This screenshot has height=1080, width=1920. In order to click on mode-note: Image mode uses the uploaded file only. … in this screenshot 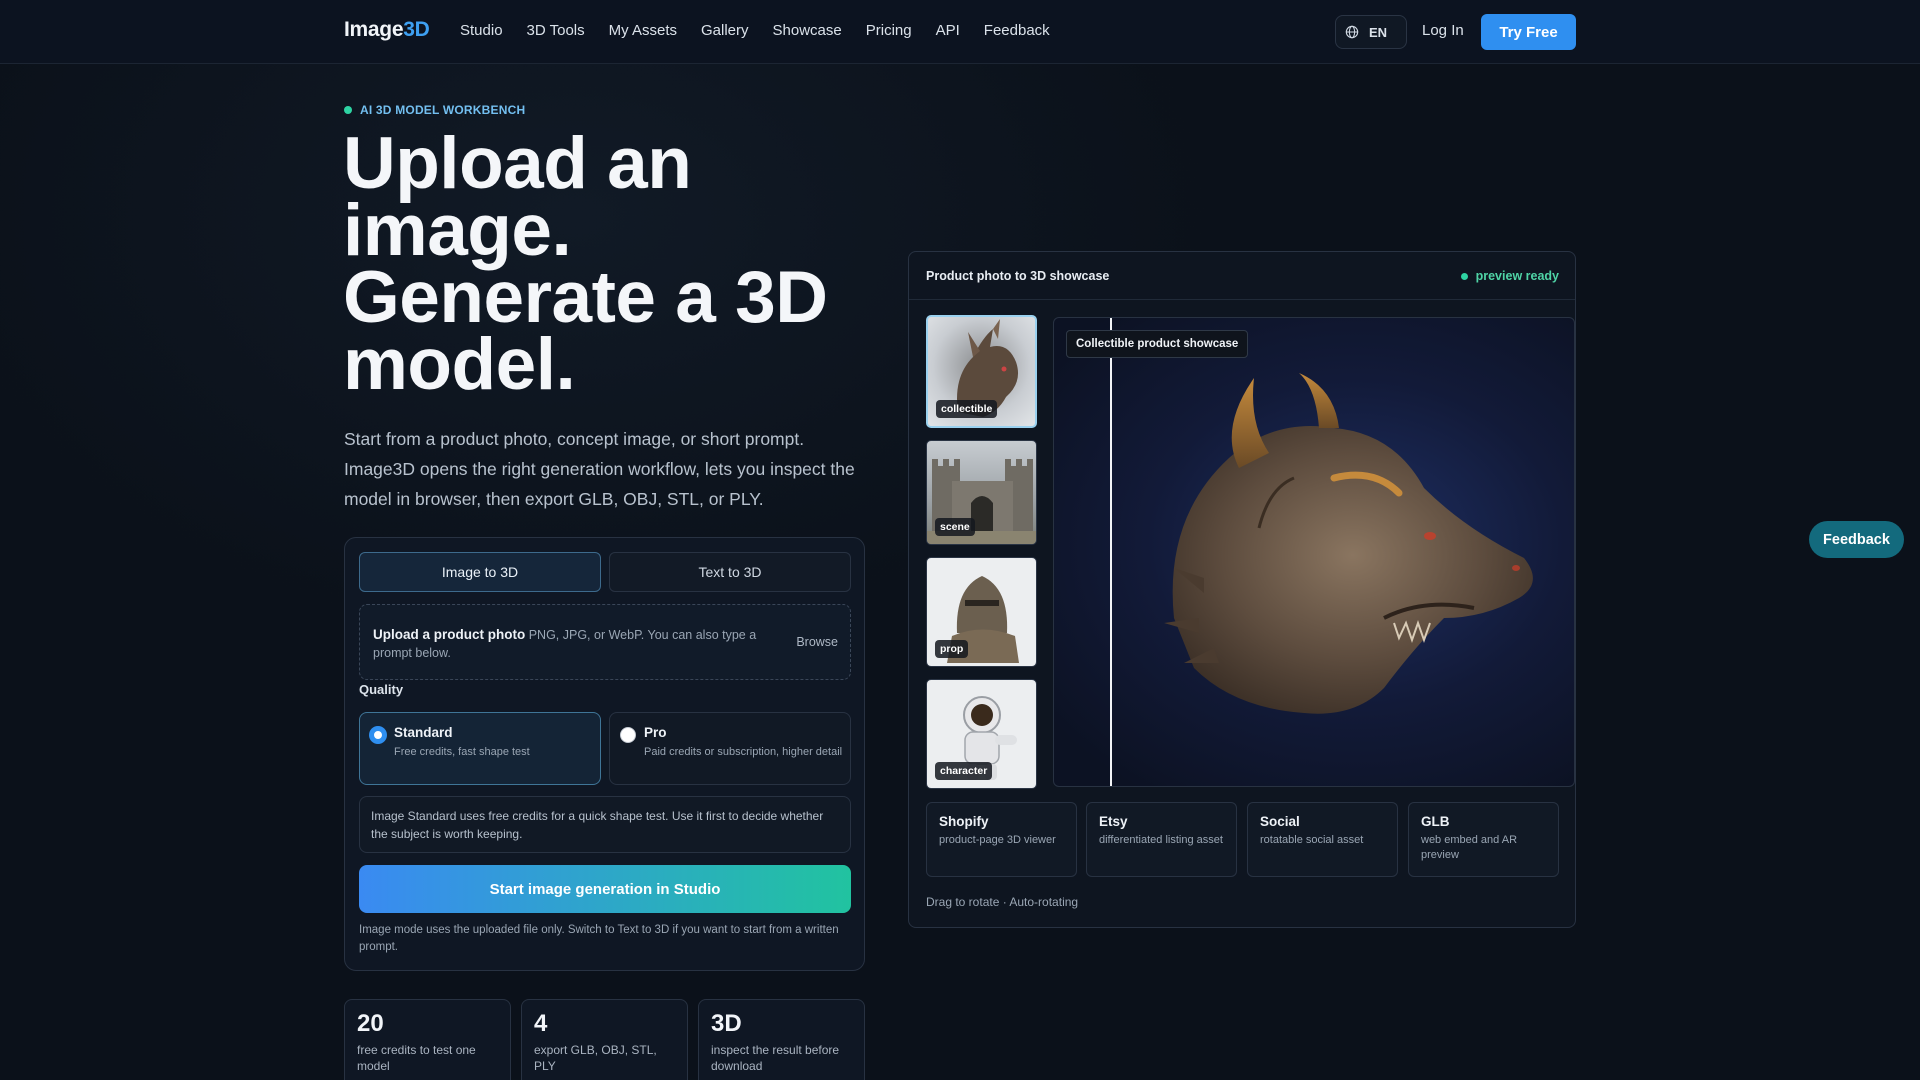, I will do `click(599, 938)`.